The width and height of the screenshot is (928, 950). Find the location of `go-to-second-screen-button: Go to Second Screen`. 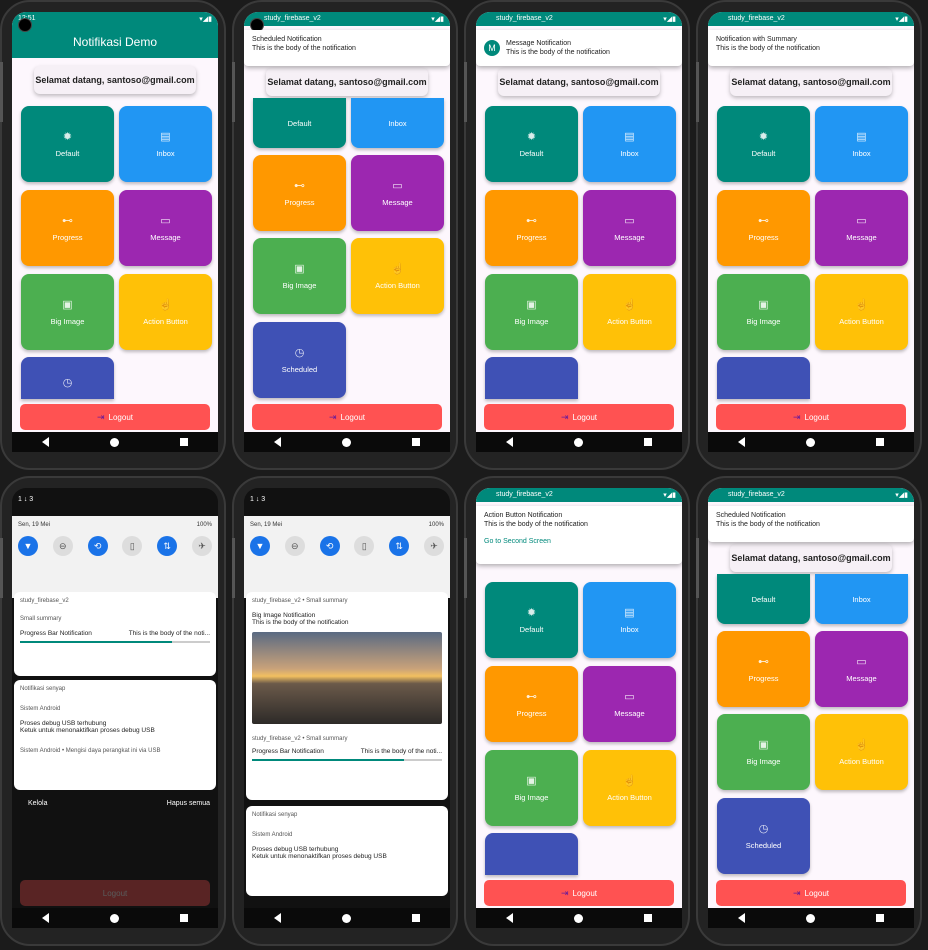

go-to-second-screen-button: Go to Second Screen is located at coordinates (579, 541).